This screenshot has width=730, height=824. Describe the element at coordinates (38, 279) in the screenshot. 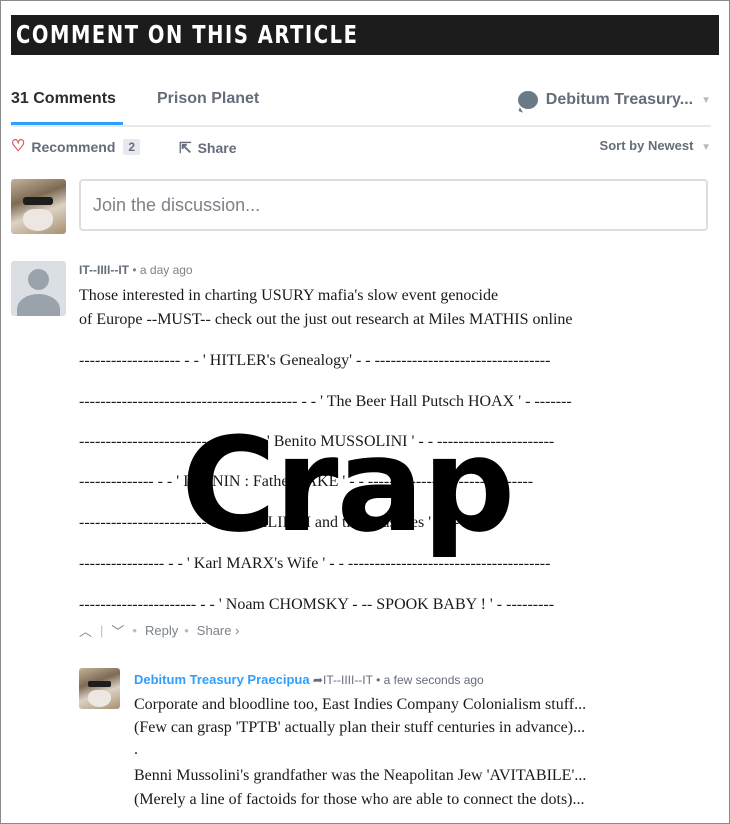

I see `avatar-head` at that location.